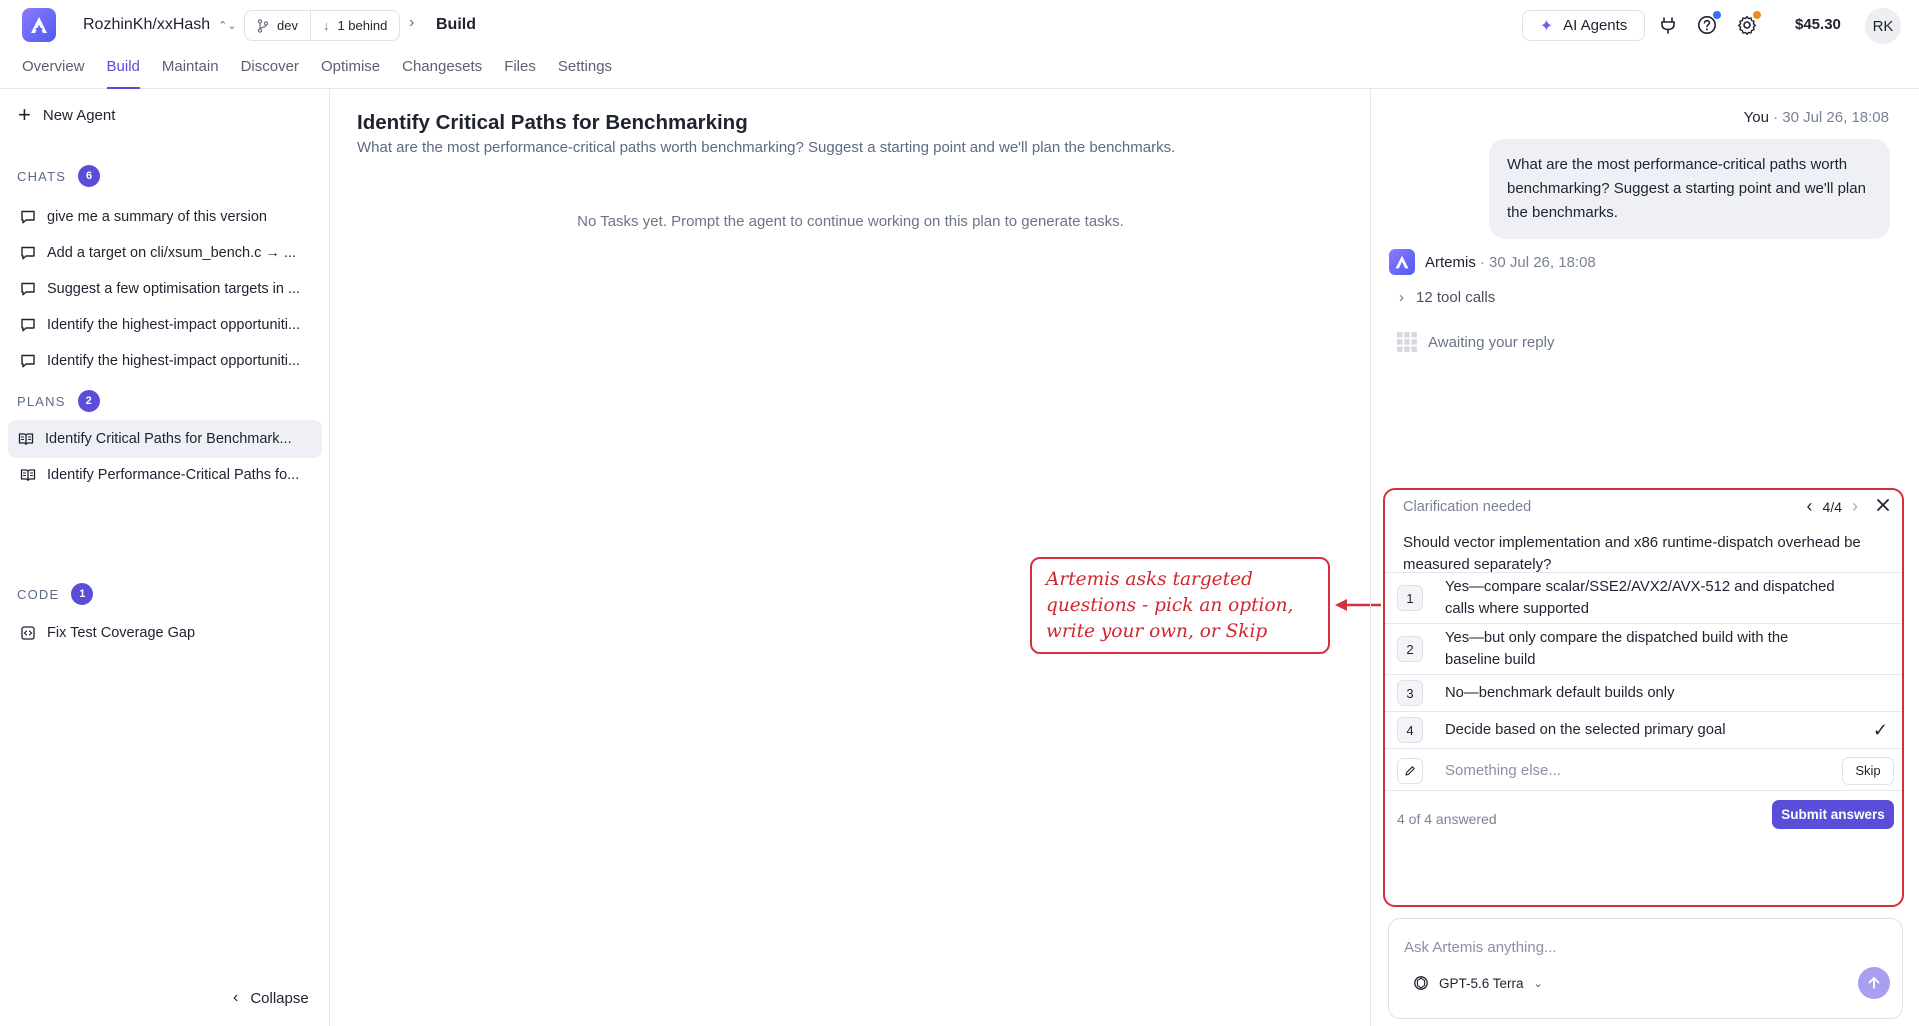 Image resolution: width=1919 pixels, height=1026 pixels. I want to click on chats-title: CHATS, so click(42, 176).